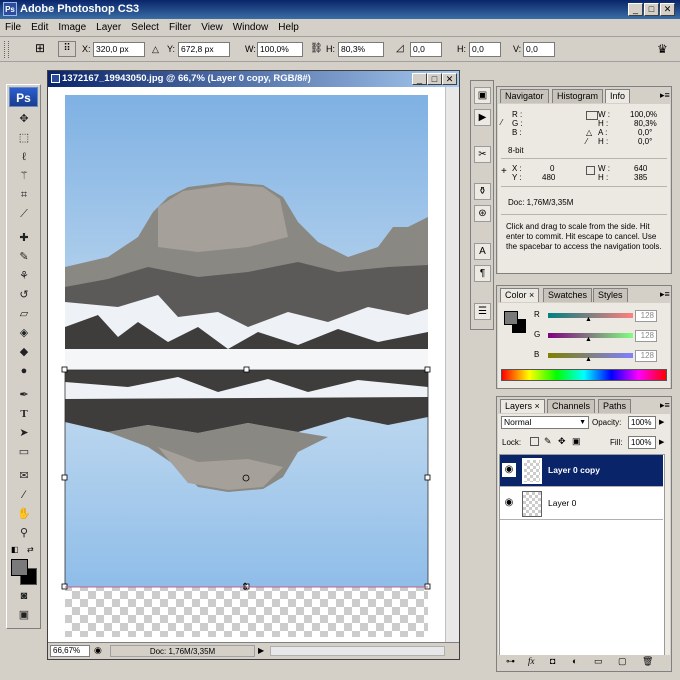 The height and width of the screenshot is (680, 680). I want to click on lasso-tool-icon: ℓ, so click(24, 157).